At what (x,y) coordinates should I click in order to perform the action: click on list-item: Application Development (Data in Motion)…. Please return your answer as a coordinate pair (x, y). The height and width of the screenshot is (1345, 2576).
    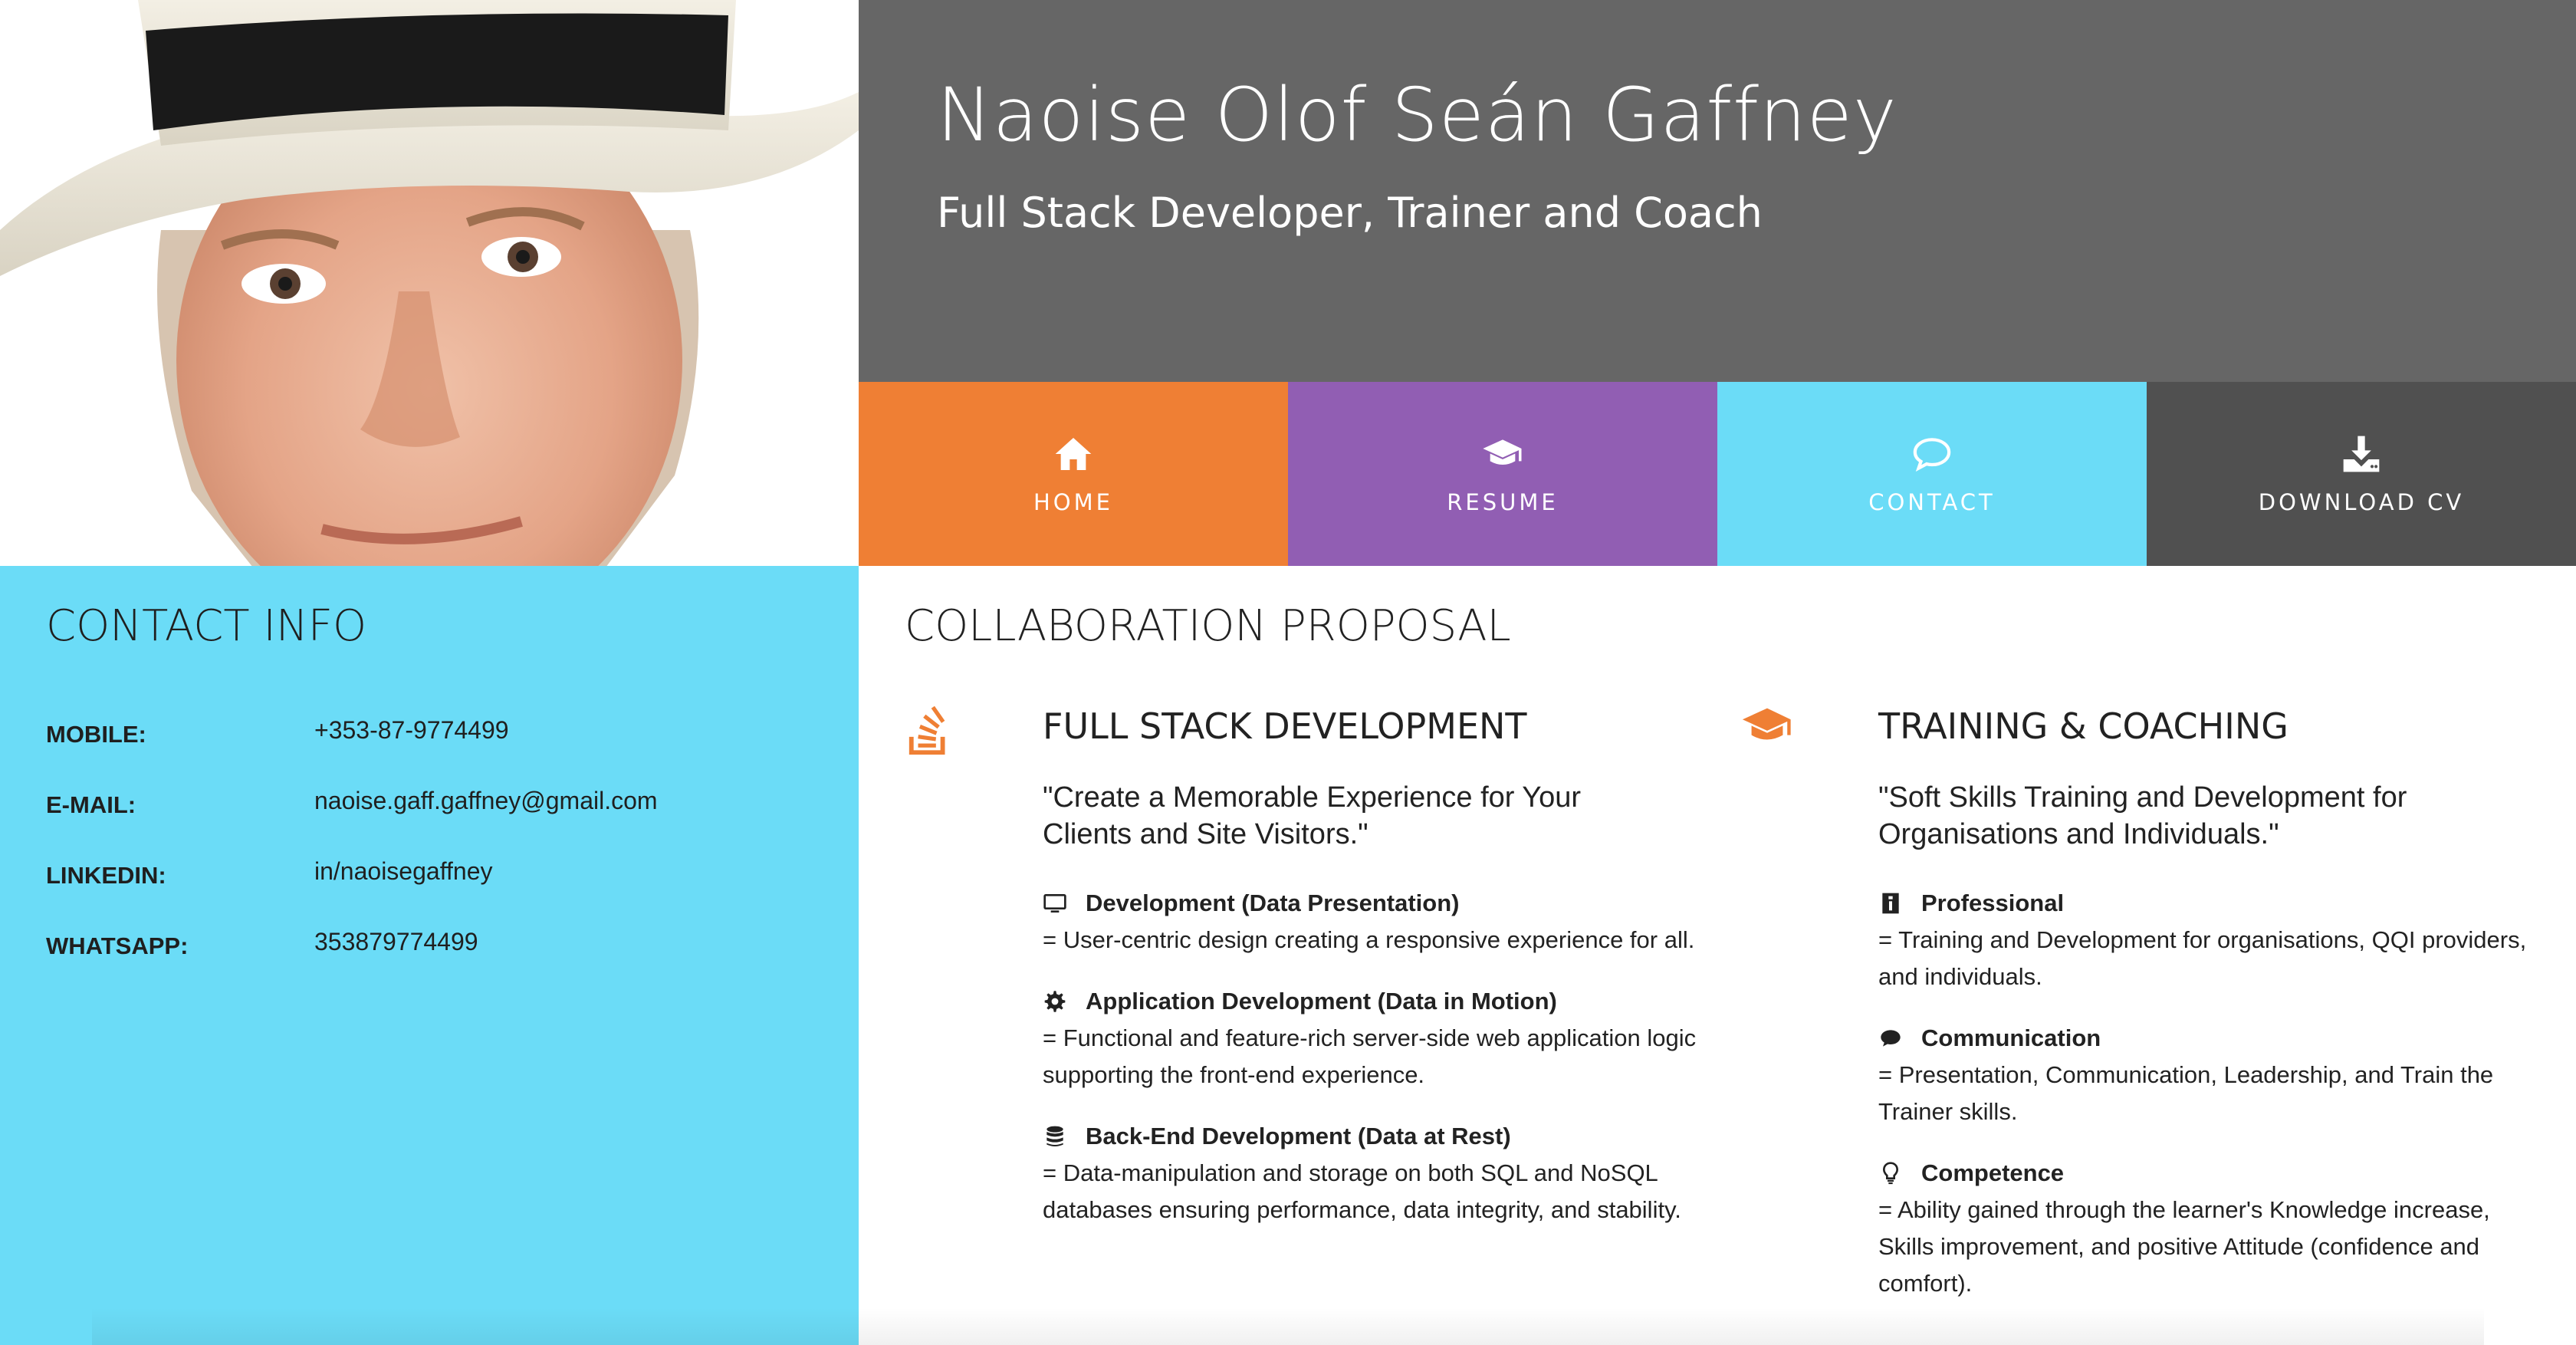
    Looking at the image, I should click on (1388, 1038).